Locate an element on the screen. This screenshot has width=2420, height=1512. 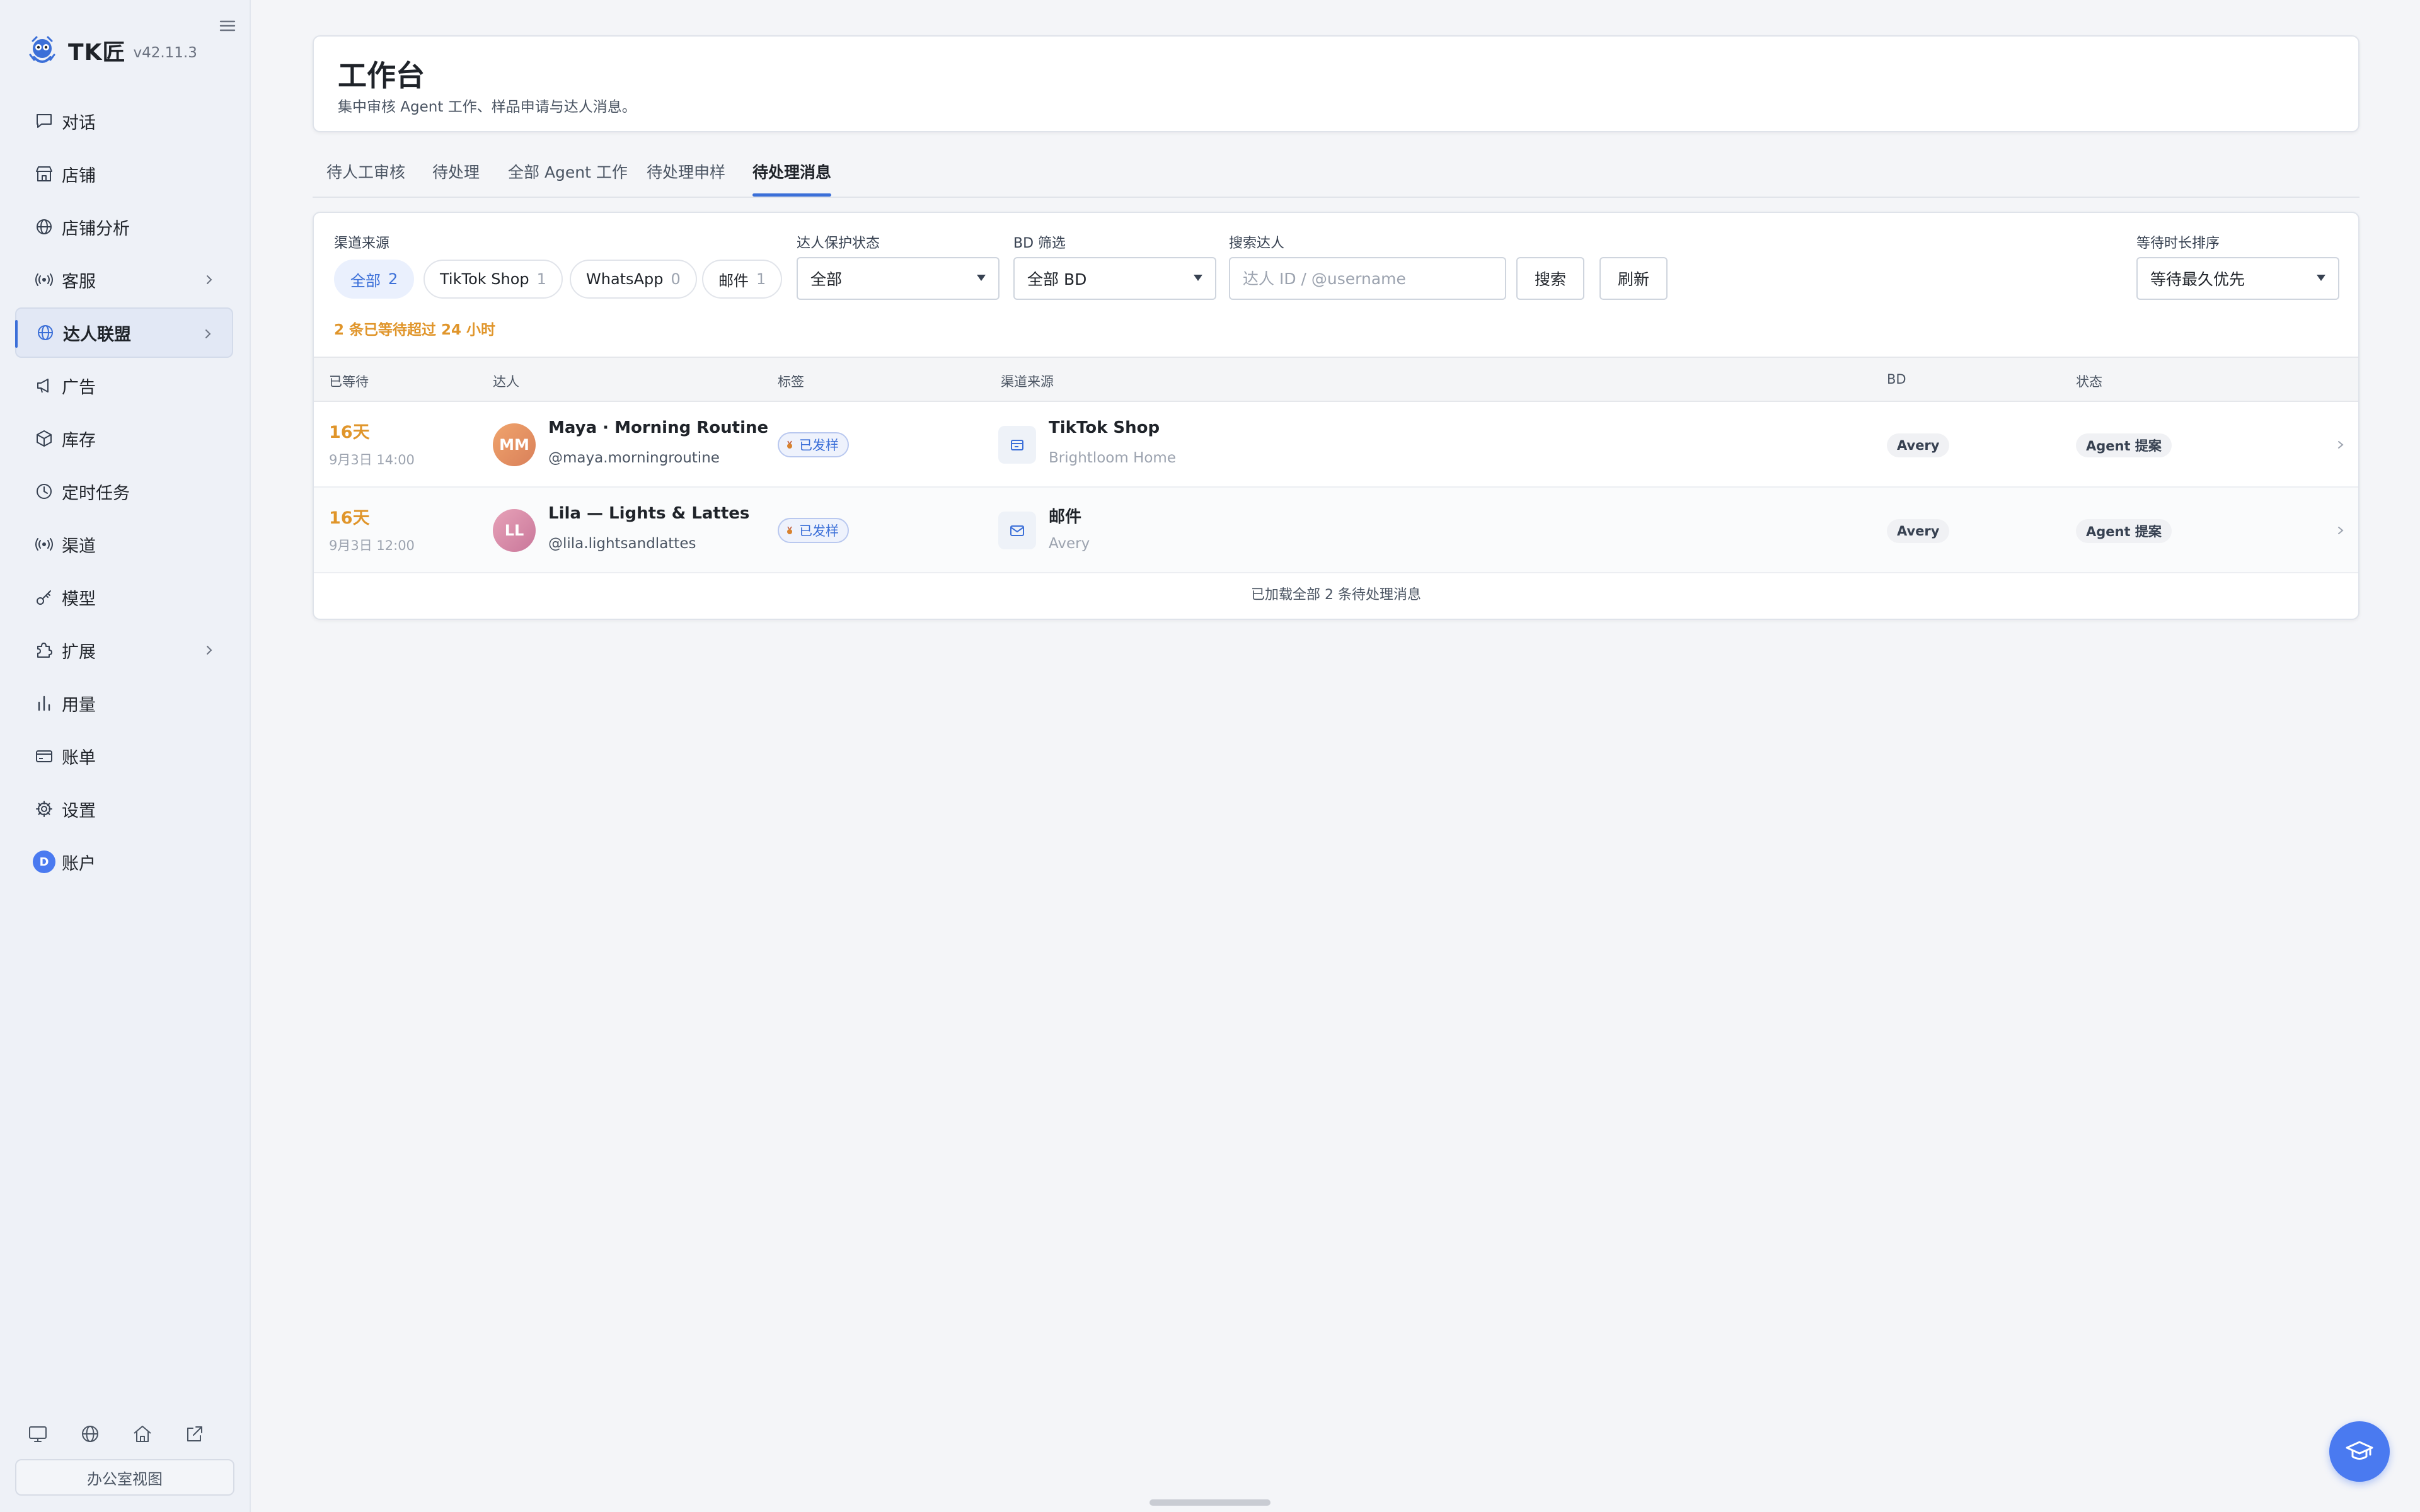
logo-icon is located at coordinates (42, 49).